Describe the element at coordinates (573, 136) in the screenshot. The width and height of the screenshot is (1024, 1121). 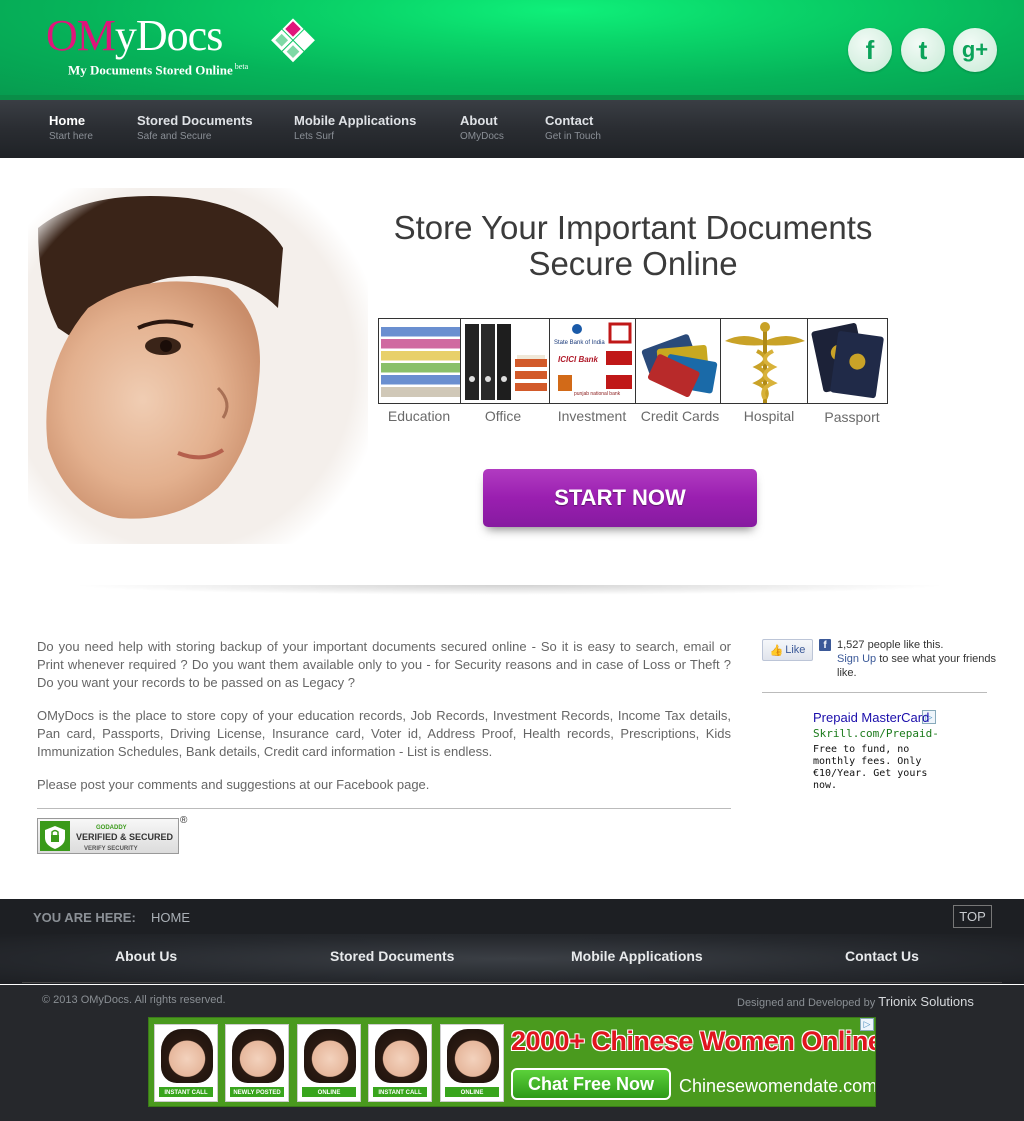
I see `nav-sublabel: Get in Touch` at that location.